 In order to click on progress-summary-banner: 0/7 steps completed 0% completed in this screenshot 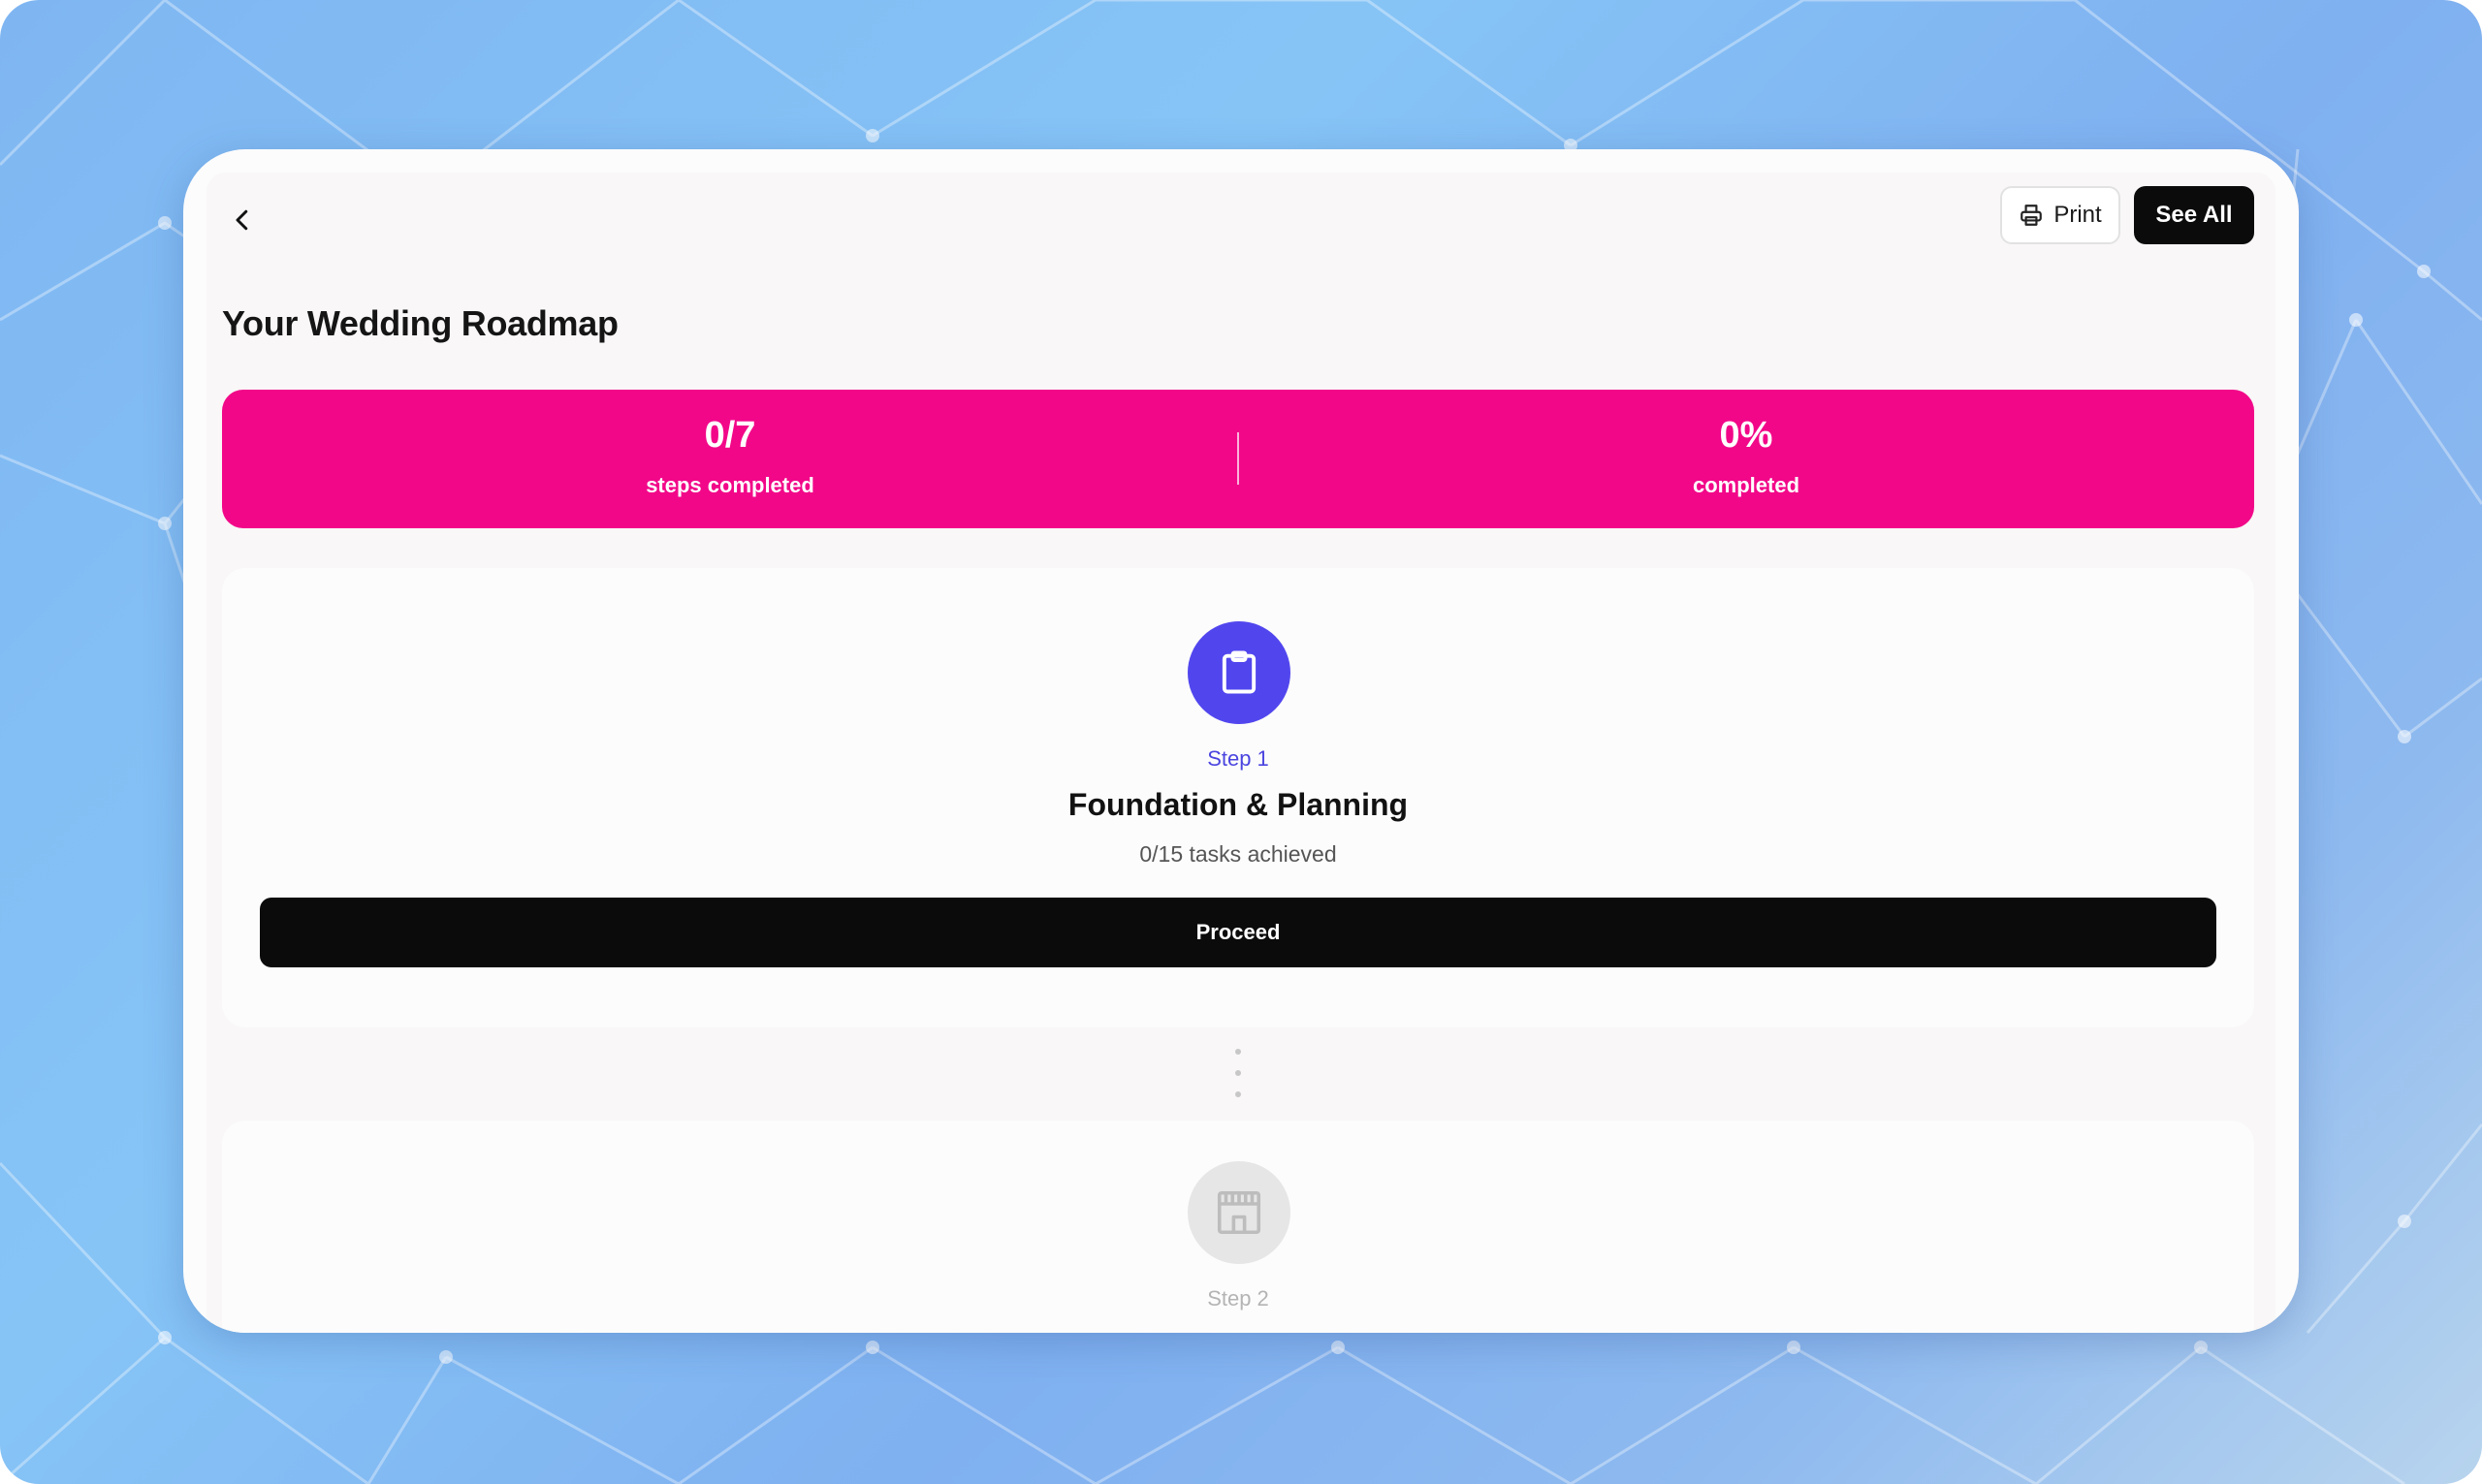, I will do `click(1238, 459)`.